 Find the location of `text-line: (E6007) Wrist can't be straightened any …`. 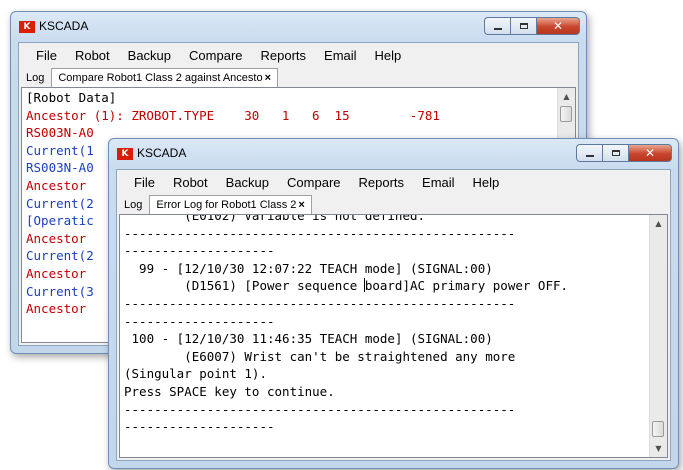

text-line: (E6007) Wrist can't be straightened any … is located at coordinates (320, 356).